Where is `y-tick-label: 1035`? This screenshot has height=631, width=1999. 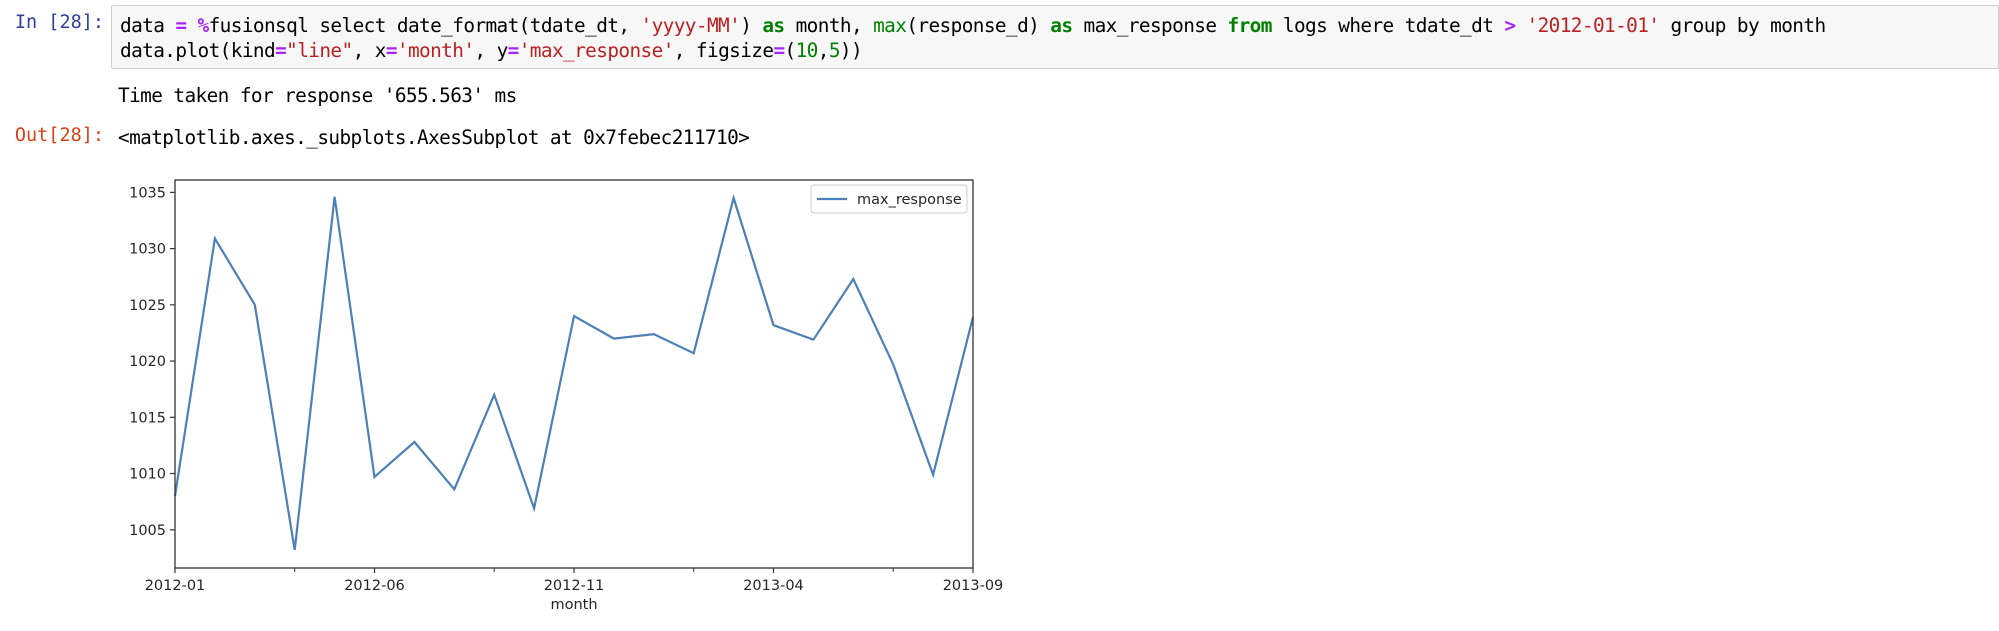
y-tick-label: 1035 is located at coordinates (147, 193).